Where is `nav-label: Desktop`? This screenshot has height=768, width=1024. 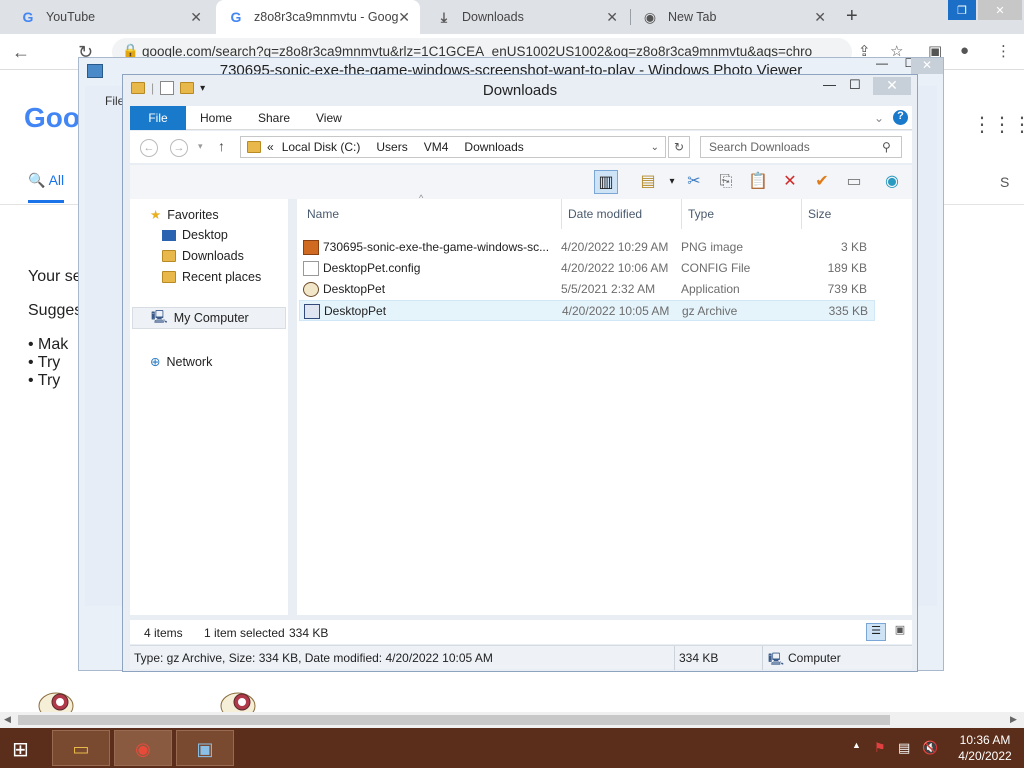
nav-label: Desktop is located at coordinates (205, 235).